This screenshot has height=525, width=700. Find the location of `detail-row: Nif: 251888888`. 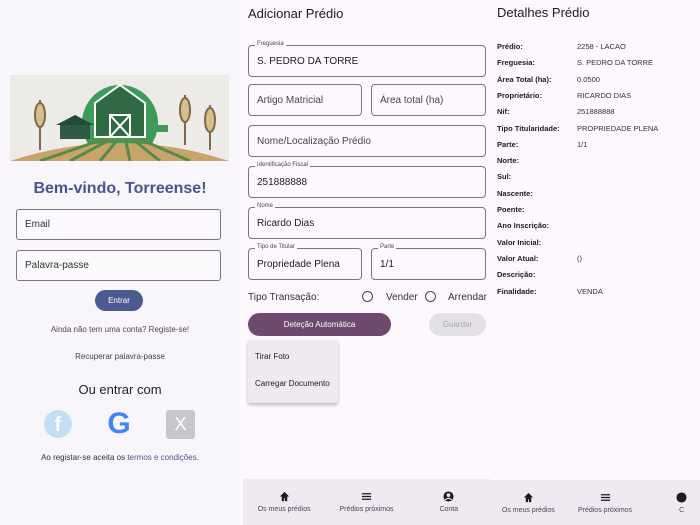

detail-row: Nif: 251888888 is located at coordinates (556, 111).